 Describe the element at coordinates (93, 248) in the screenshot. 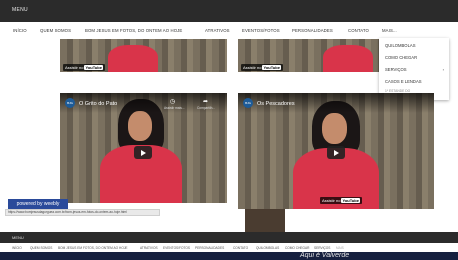

I see `footer-nav-bom-jesus: BOM JESUS EM FOTOS, DO ONTEM AO HOJE` at that location.